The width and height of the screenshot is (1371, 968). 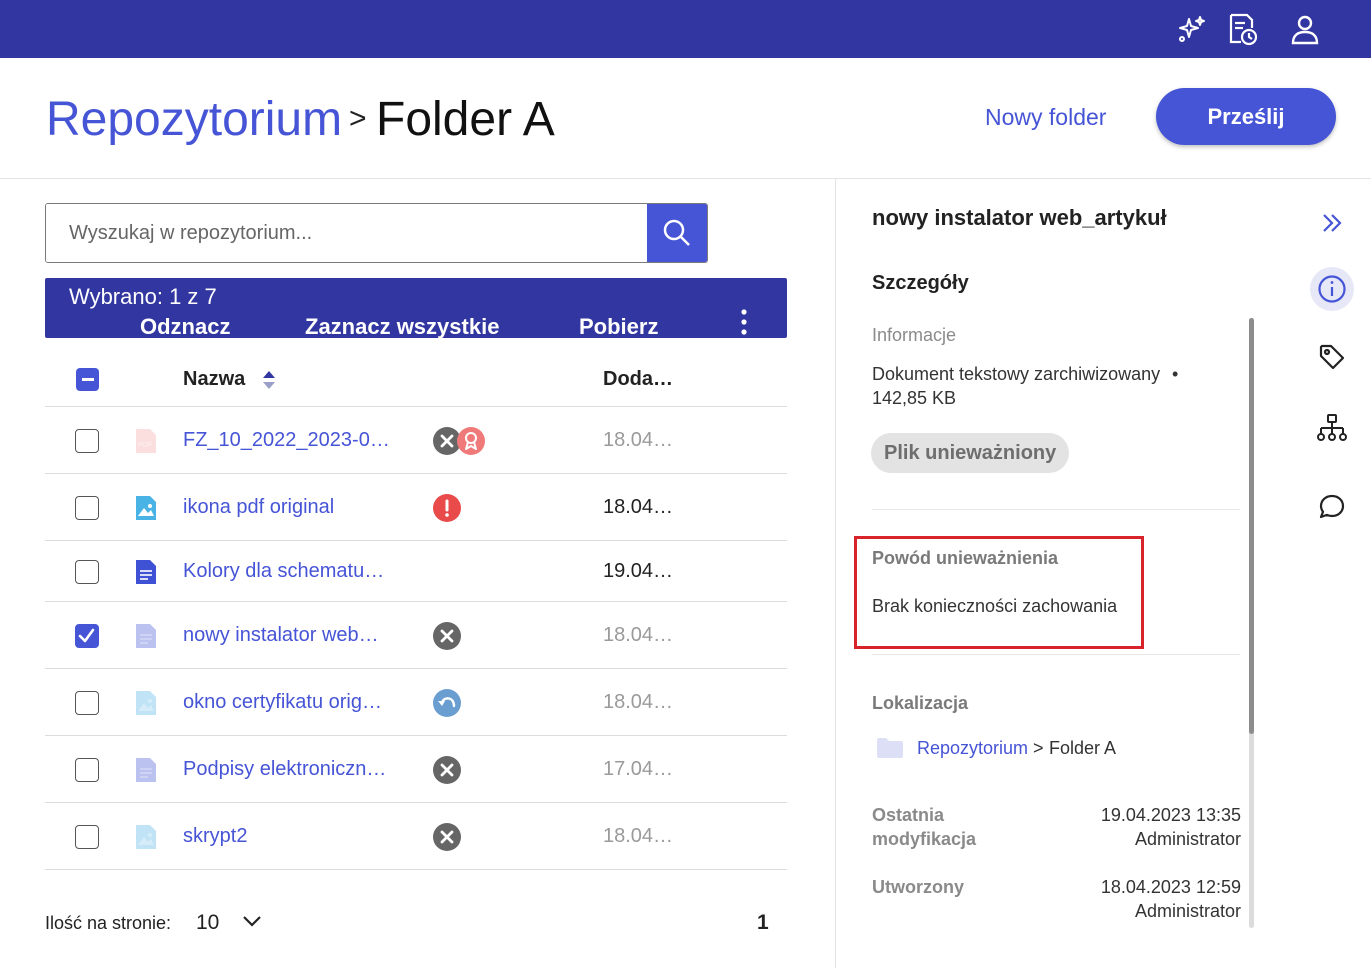 I want to click on info-label: Informacje, so click(x=914, y=335).